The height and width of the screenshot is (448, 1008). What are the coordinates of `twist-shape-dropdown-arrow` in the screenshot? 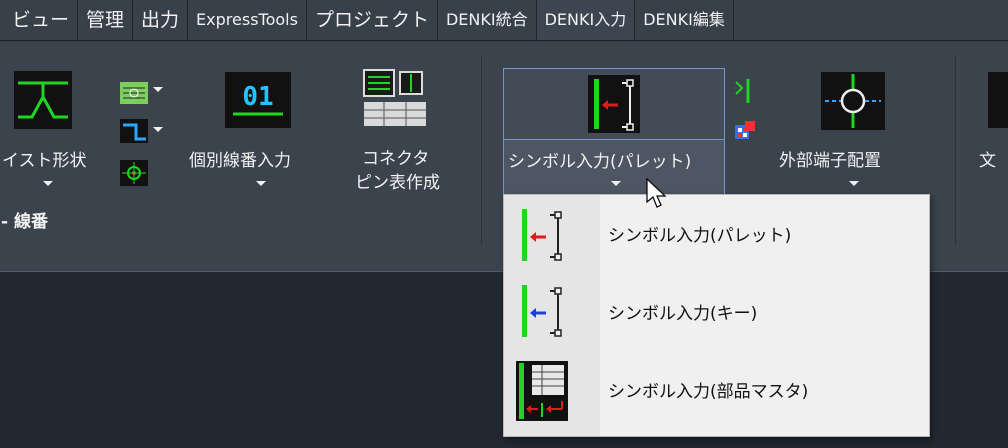 It's located at (48, 183).